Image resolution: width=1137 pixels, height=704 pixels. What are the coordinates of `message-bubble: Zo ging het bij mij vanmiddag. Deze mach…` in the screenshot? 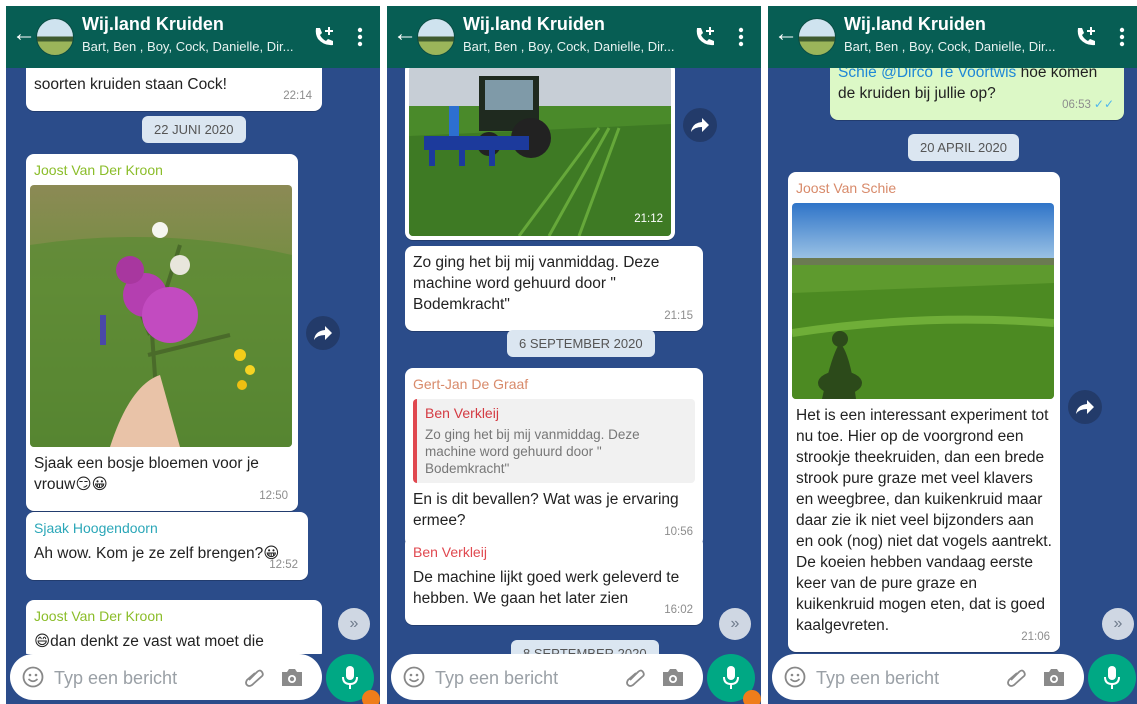 It's located at (554, 288).